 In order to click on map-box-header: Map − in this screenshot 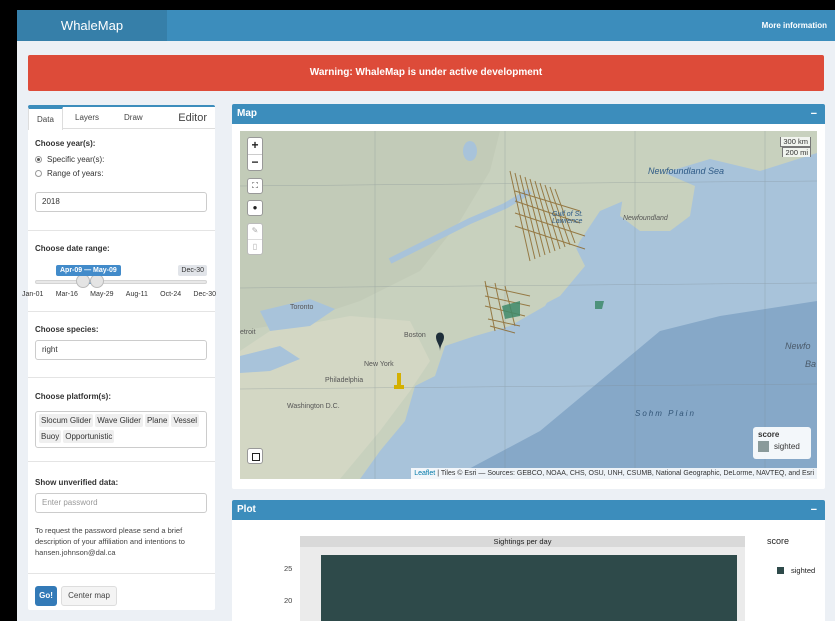, I will do `click(528, 114)`.